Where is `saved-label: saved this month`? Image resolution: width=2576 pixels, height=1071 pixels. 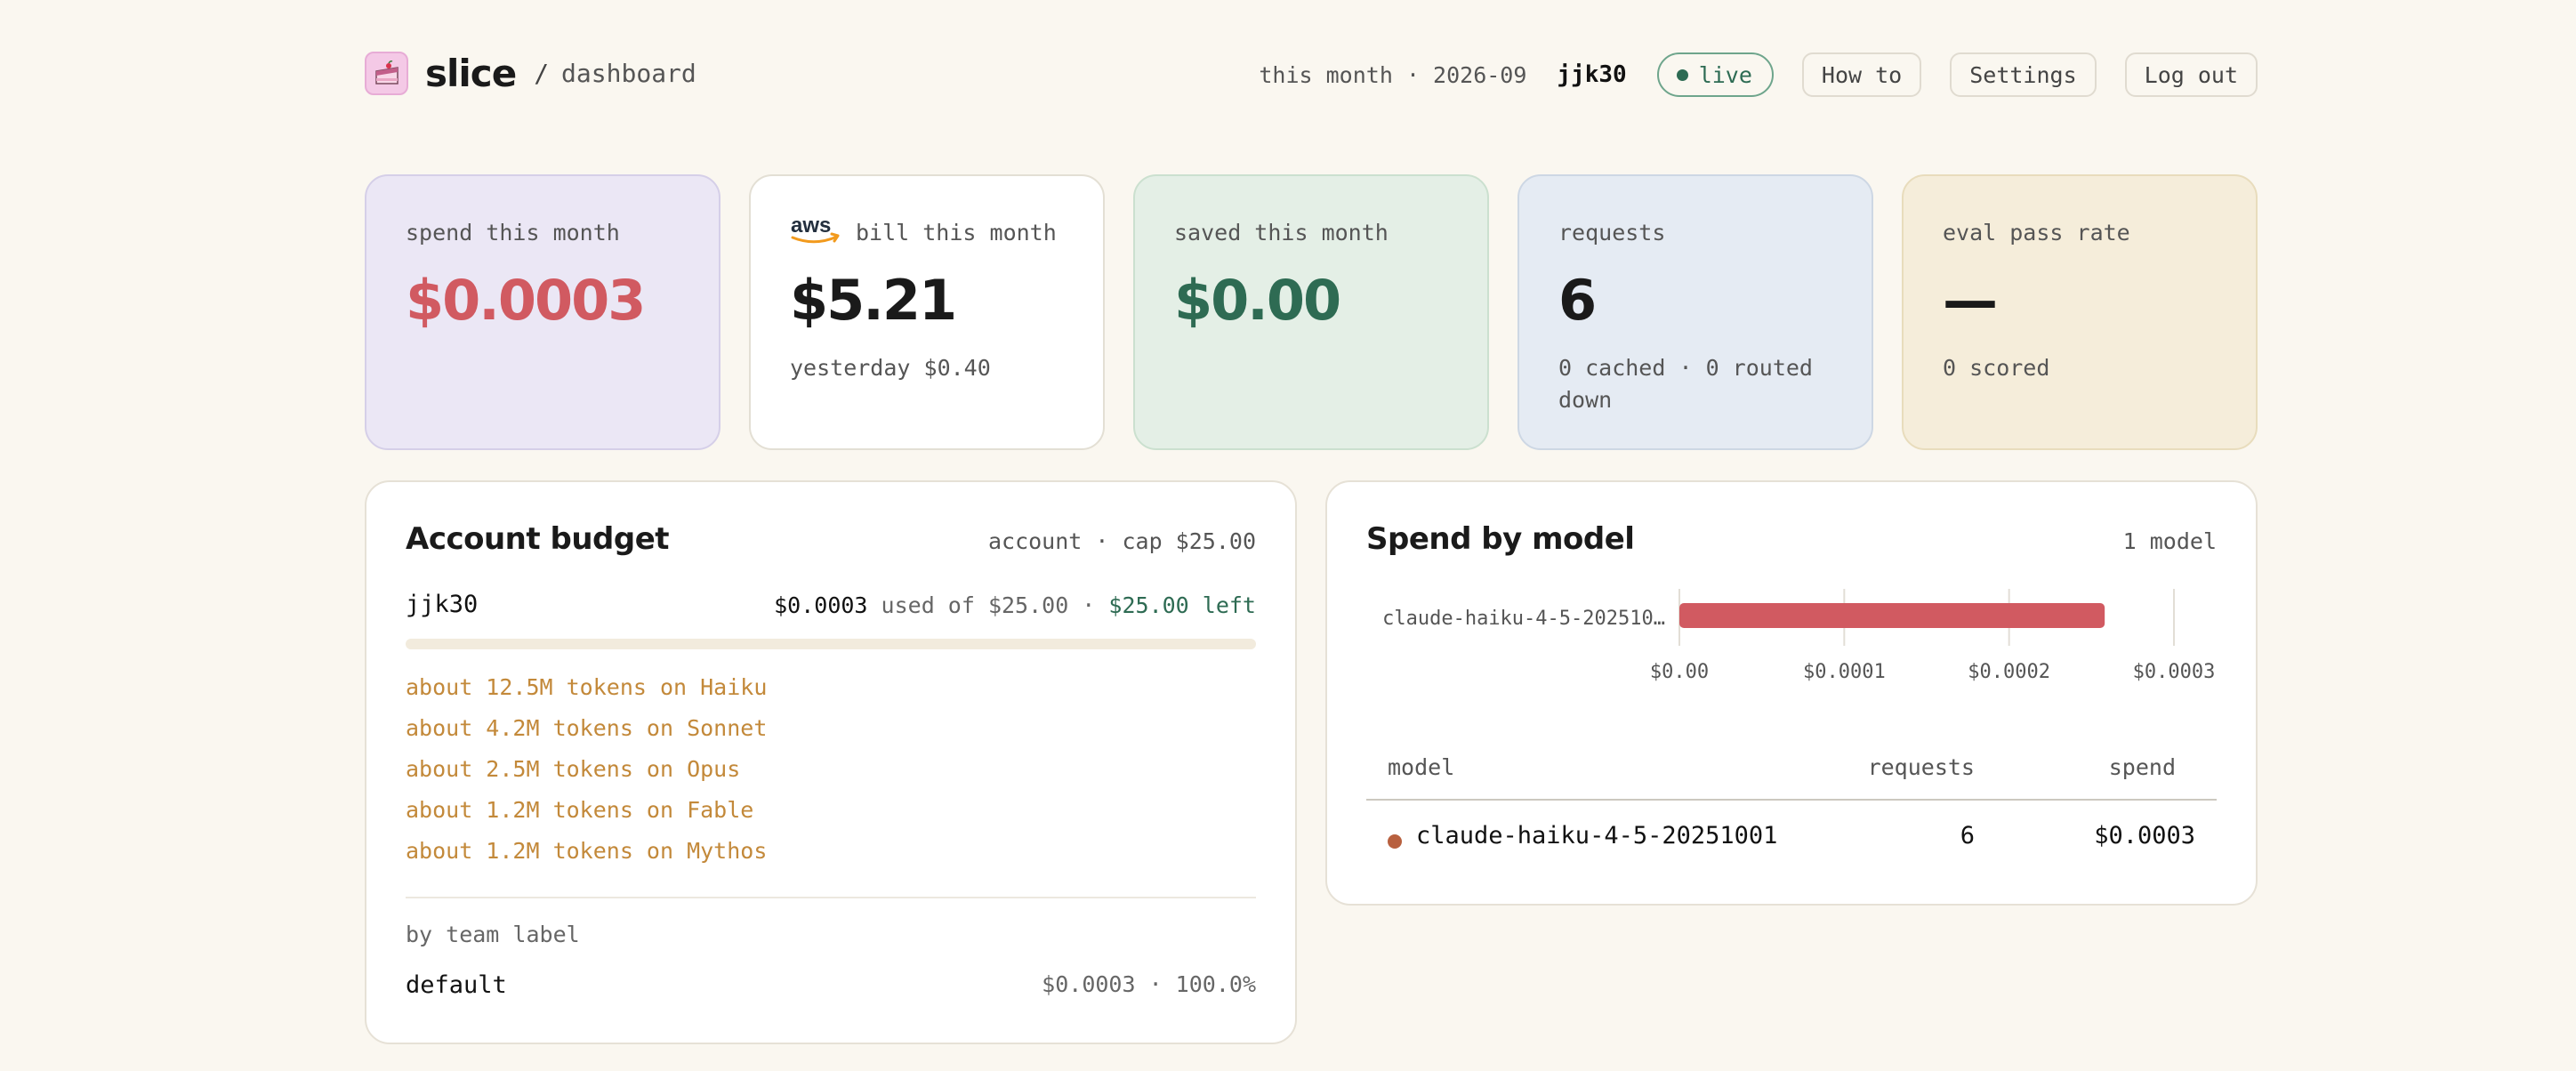 saved-label: saved this month is located at coordinates (1281, 232).